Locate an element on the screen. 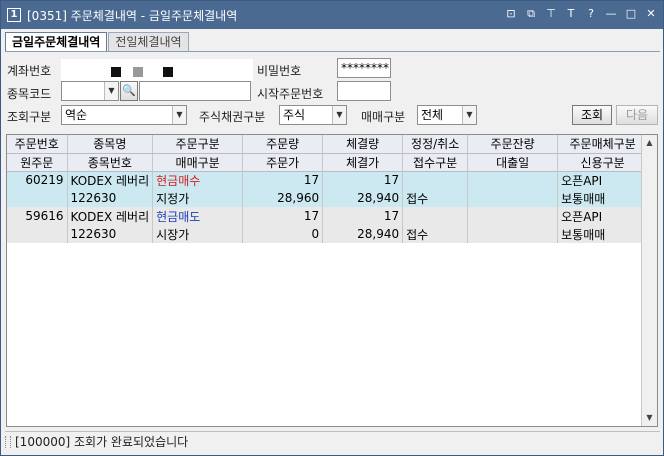 Image resolution: width=664 pixels, height=456 pixels. tab-strip: 금일주문체결내역 전일체결내역 is located at coordinates (97, 42).